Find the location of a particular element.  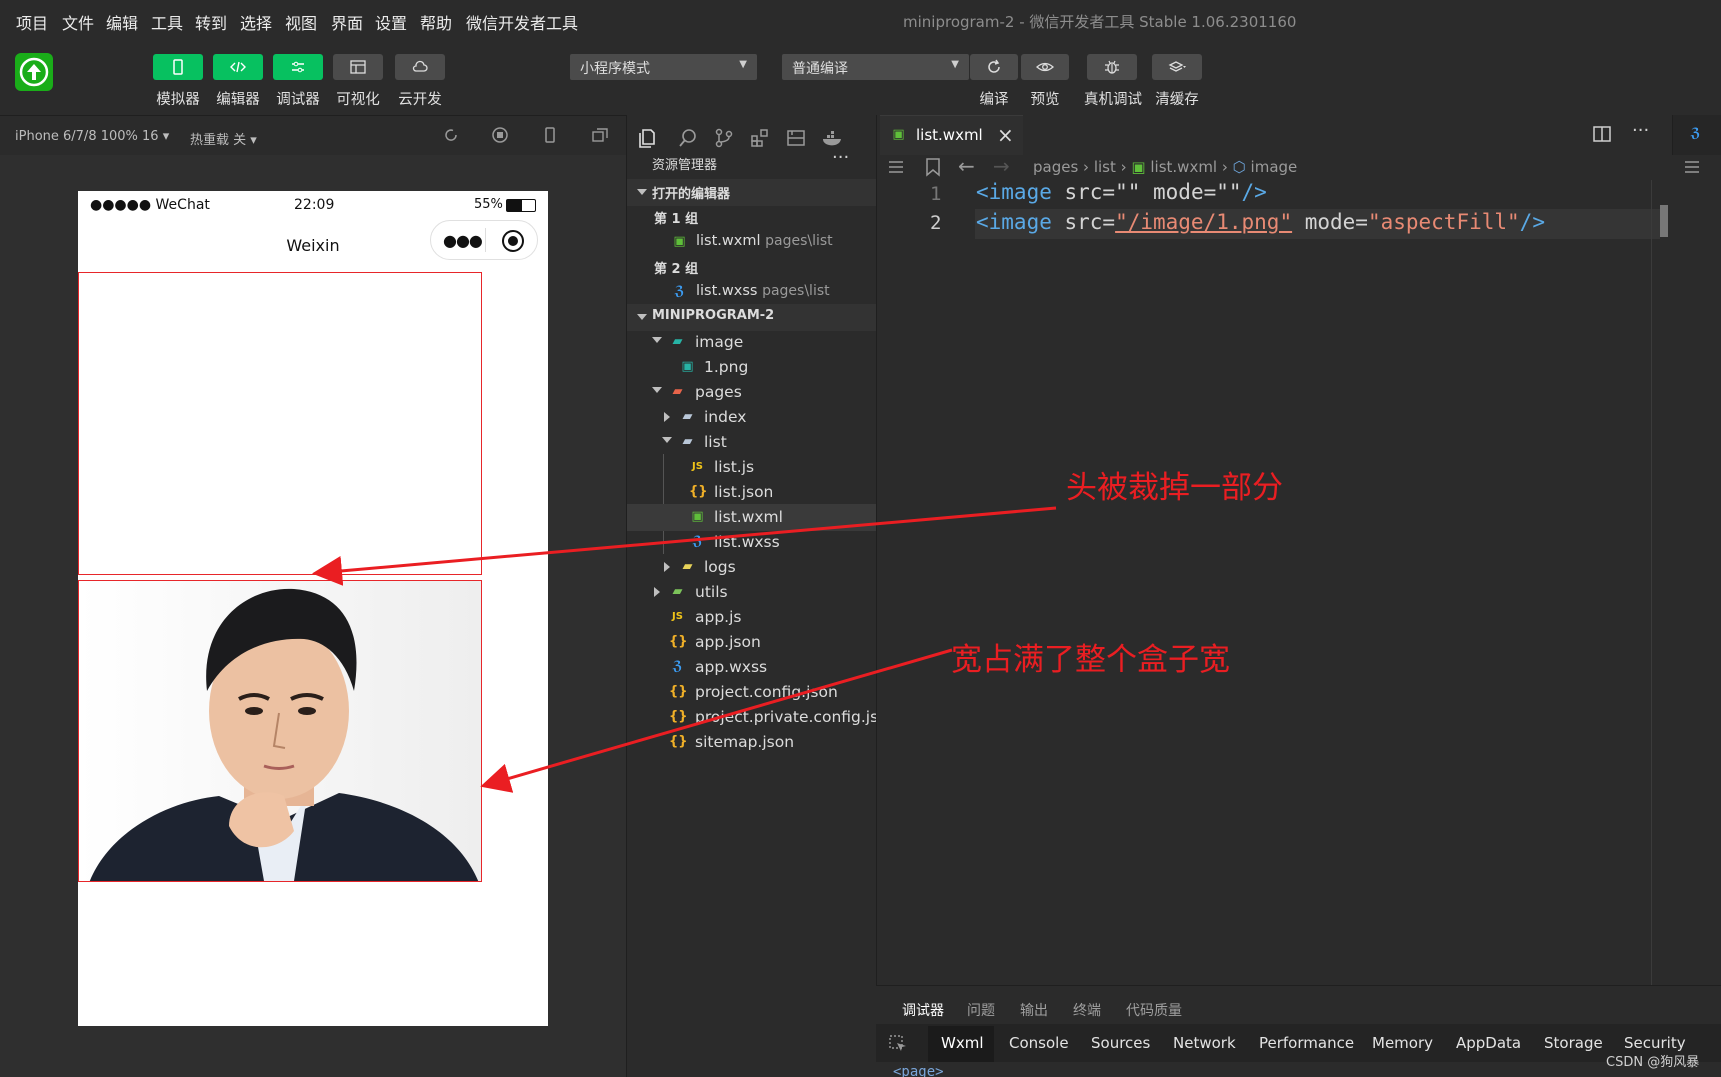

docker-icon is located at coordinates (832, 138).